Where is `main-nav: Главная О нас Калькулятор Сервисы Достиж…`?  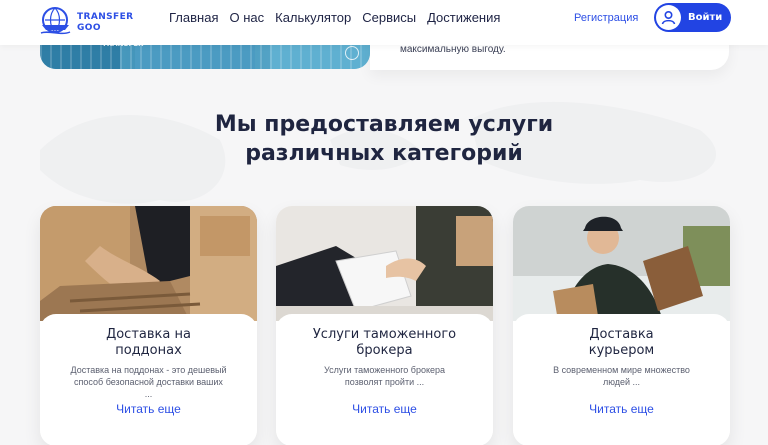 main-nav: Главная О нас Калькулятор Сервисы Достиж… is located at coordinates (334, 17).